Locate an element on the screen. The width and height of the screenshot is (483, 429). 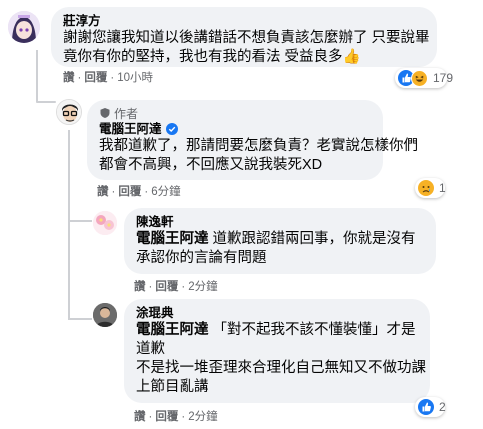
thumbs-up-emoji: 👍 is located at coordinates (351, 57).